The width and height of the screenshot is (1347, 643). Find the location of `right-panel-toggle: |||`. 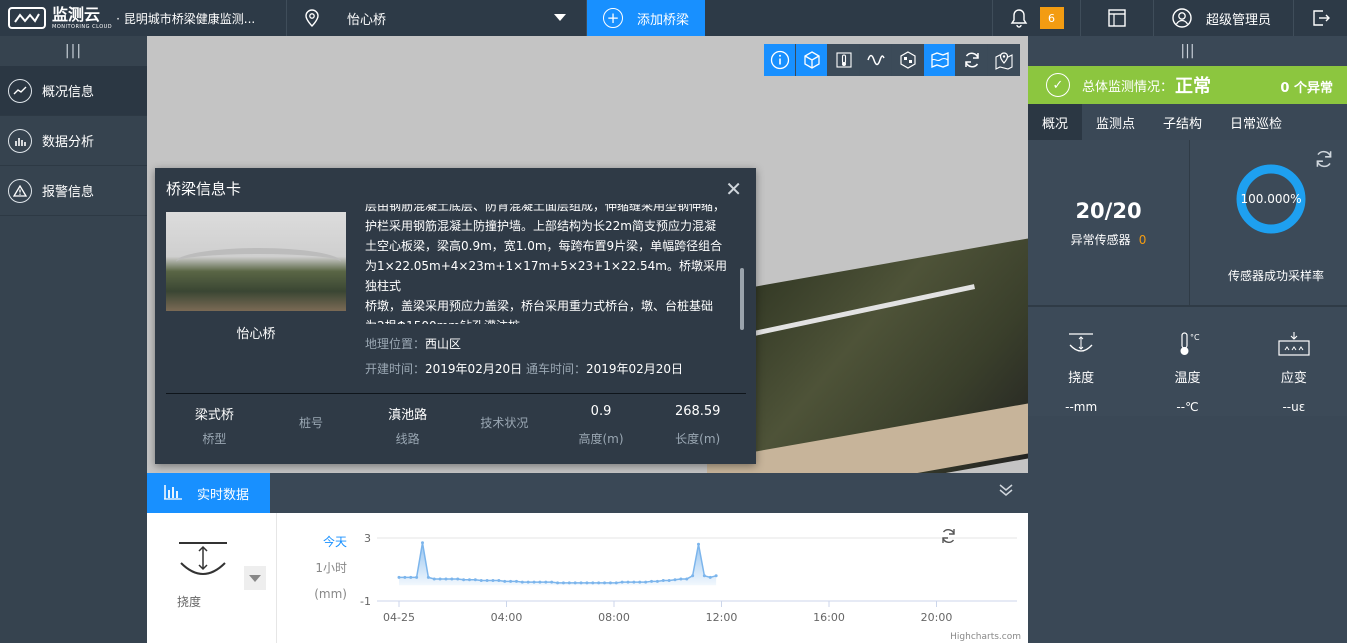

right-panel-toggle: ||| is located at coordinates (1187, 51).